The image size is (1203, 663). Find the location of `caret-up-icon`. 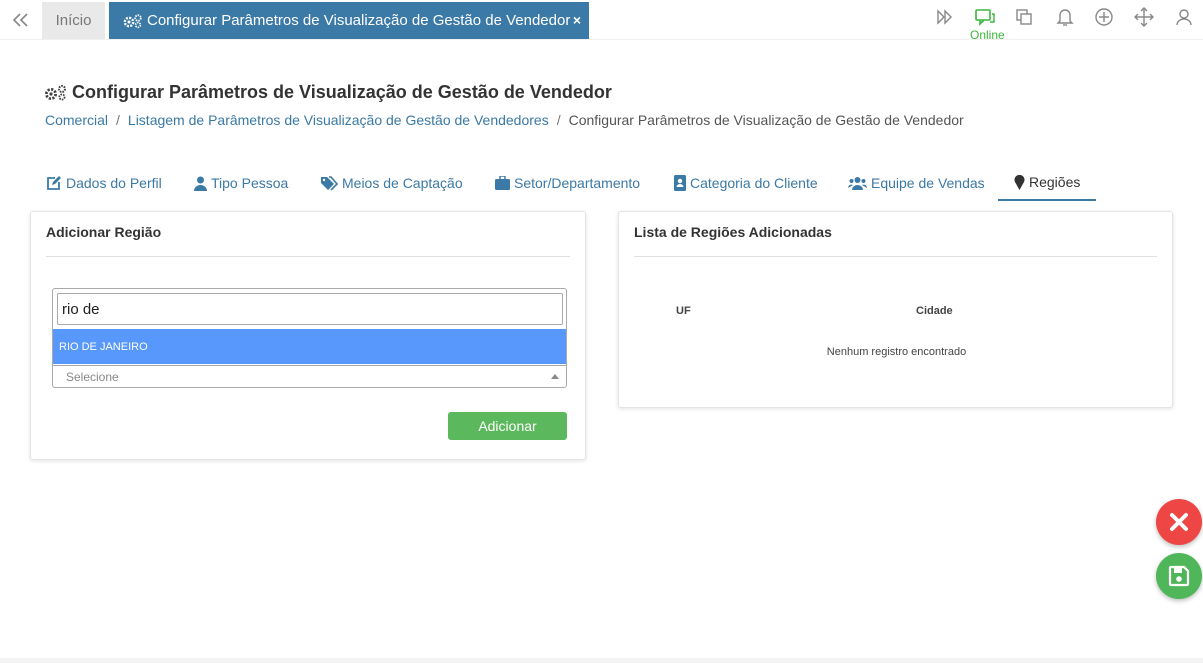

caret-up-icon is located at coordinates (555, 376).